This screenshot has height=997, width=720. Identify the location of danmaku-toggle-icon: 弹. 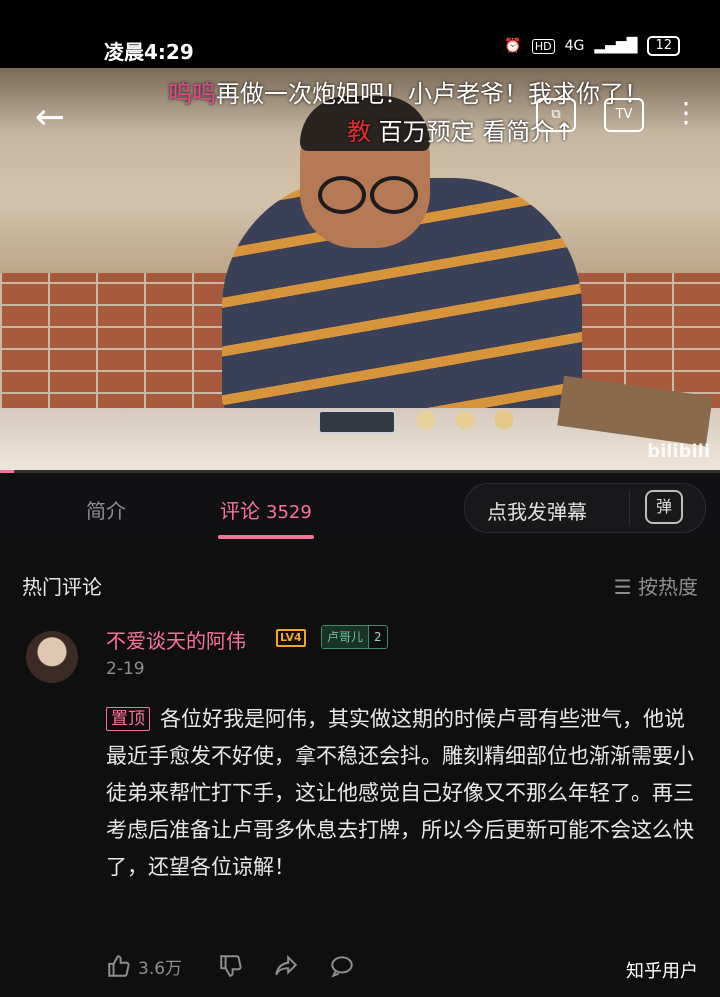
(664, 507).